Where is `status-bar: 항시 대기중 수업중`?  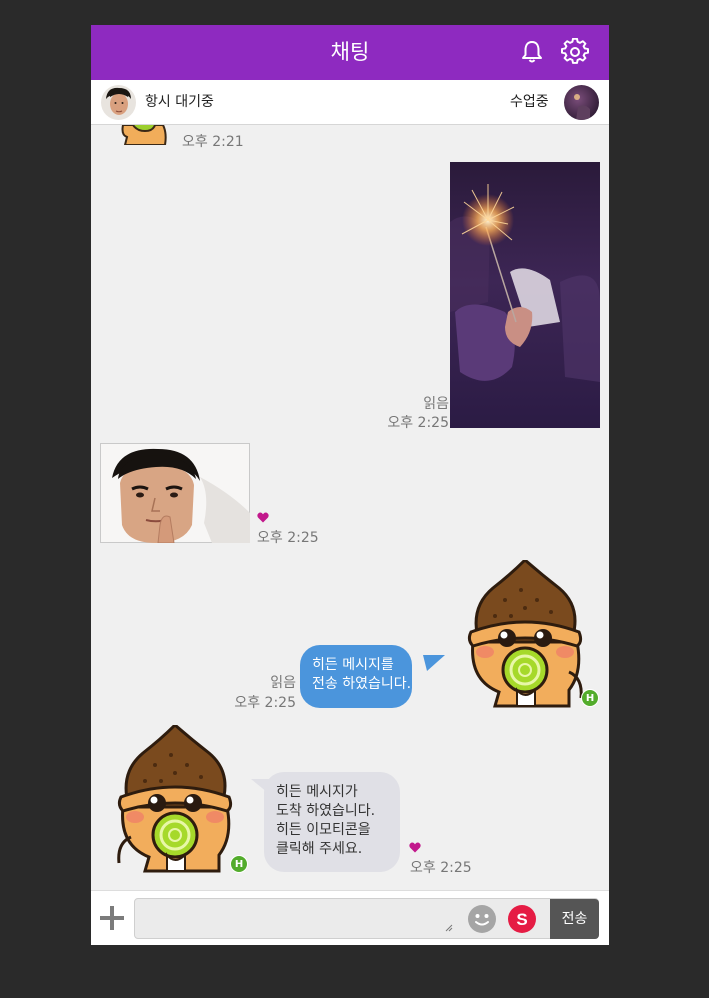
status-bar: 항시 대기중 수업중 is located at coordinates (350, 102).